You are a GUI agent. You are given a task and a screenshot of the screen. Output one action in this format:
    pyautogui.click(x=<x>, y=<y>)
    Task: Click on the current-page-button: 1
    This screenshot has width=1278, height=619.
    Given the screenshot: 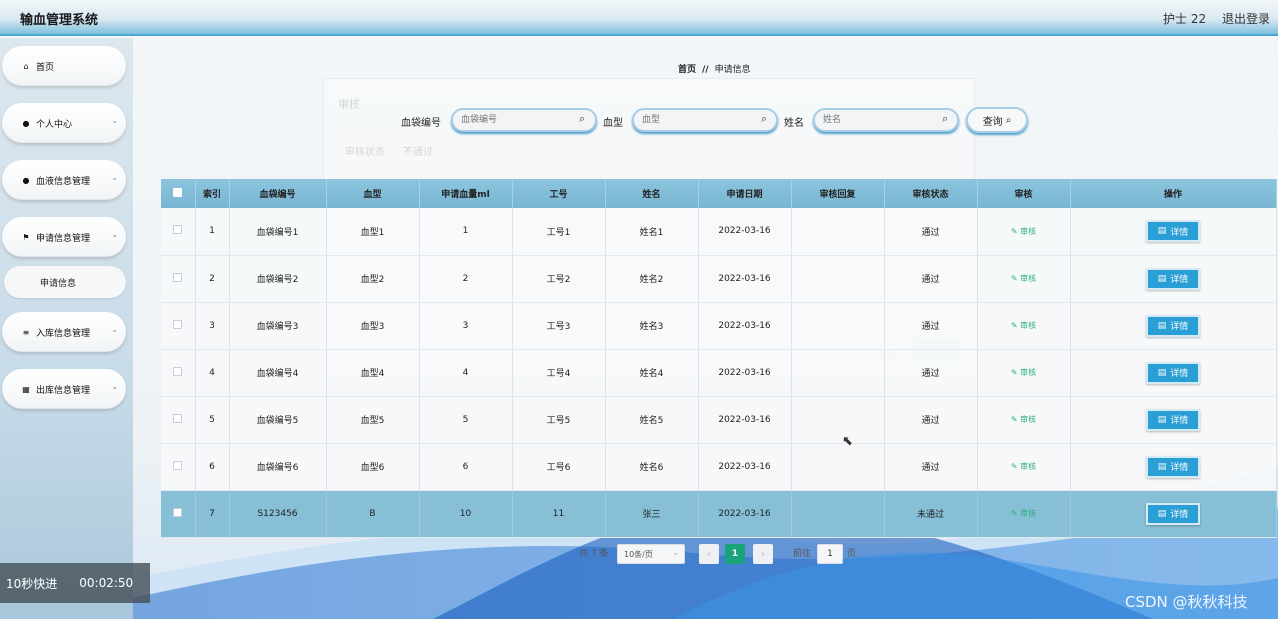 What is the action you would take?
    pyautogui.click(x=735, y=554)
    